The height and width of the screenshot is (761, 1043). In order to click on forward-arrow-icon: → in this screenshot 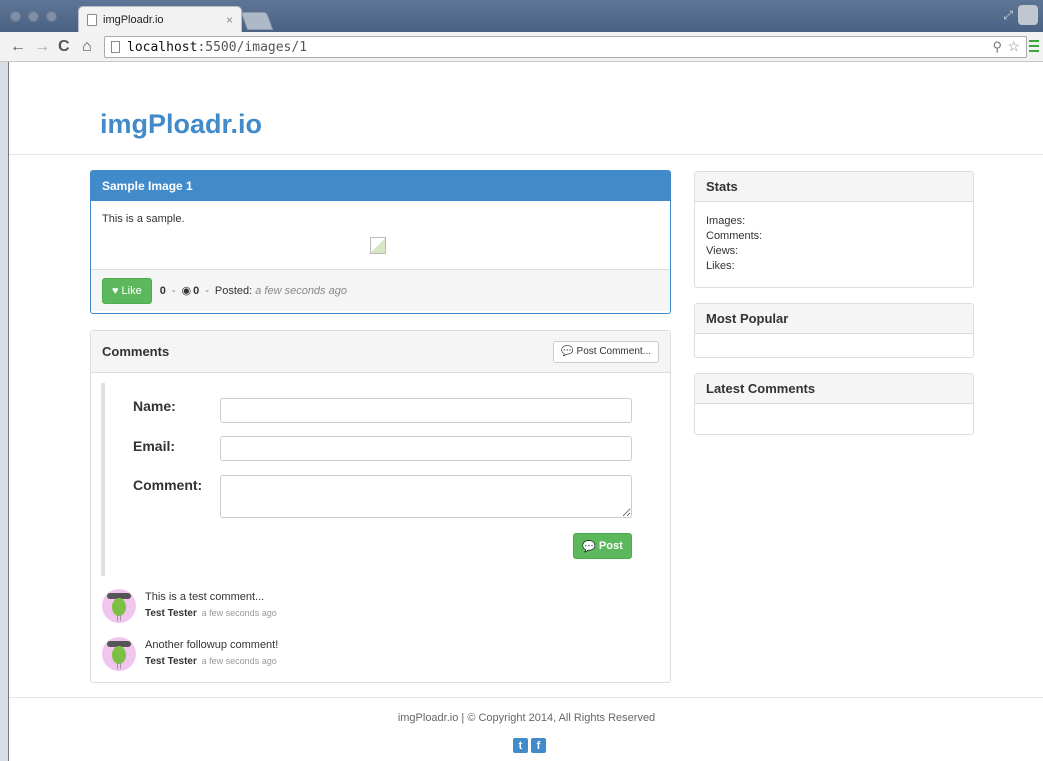, I will do `click(42, 47)`.